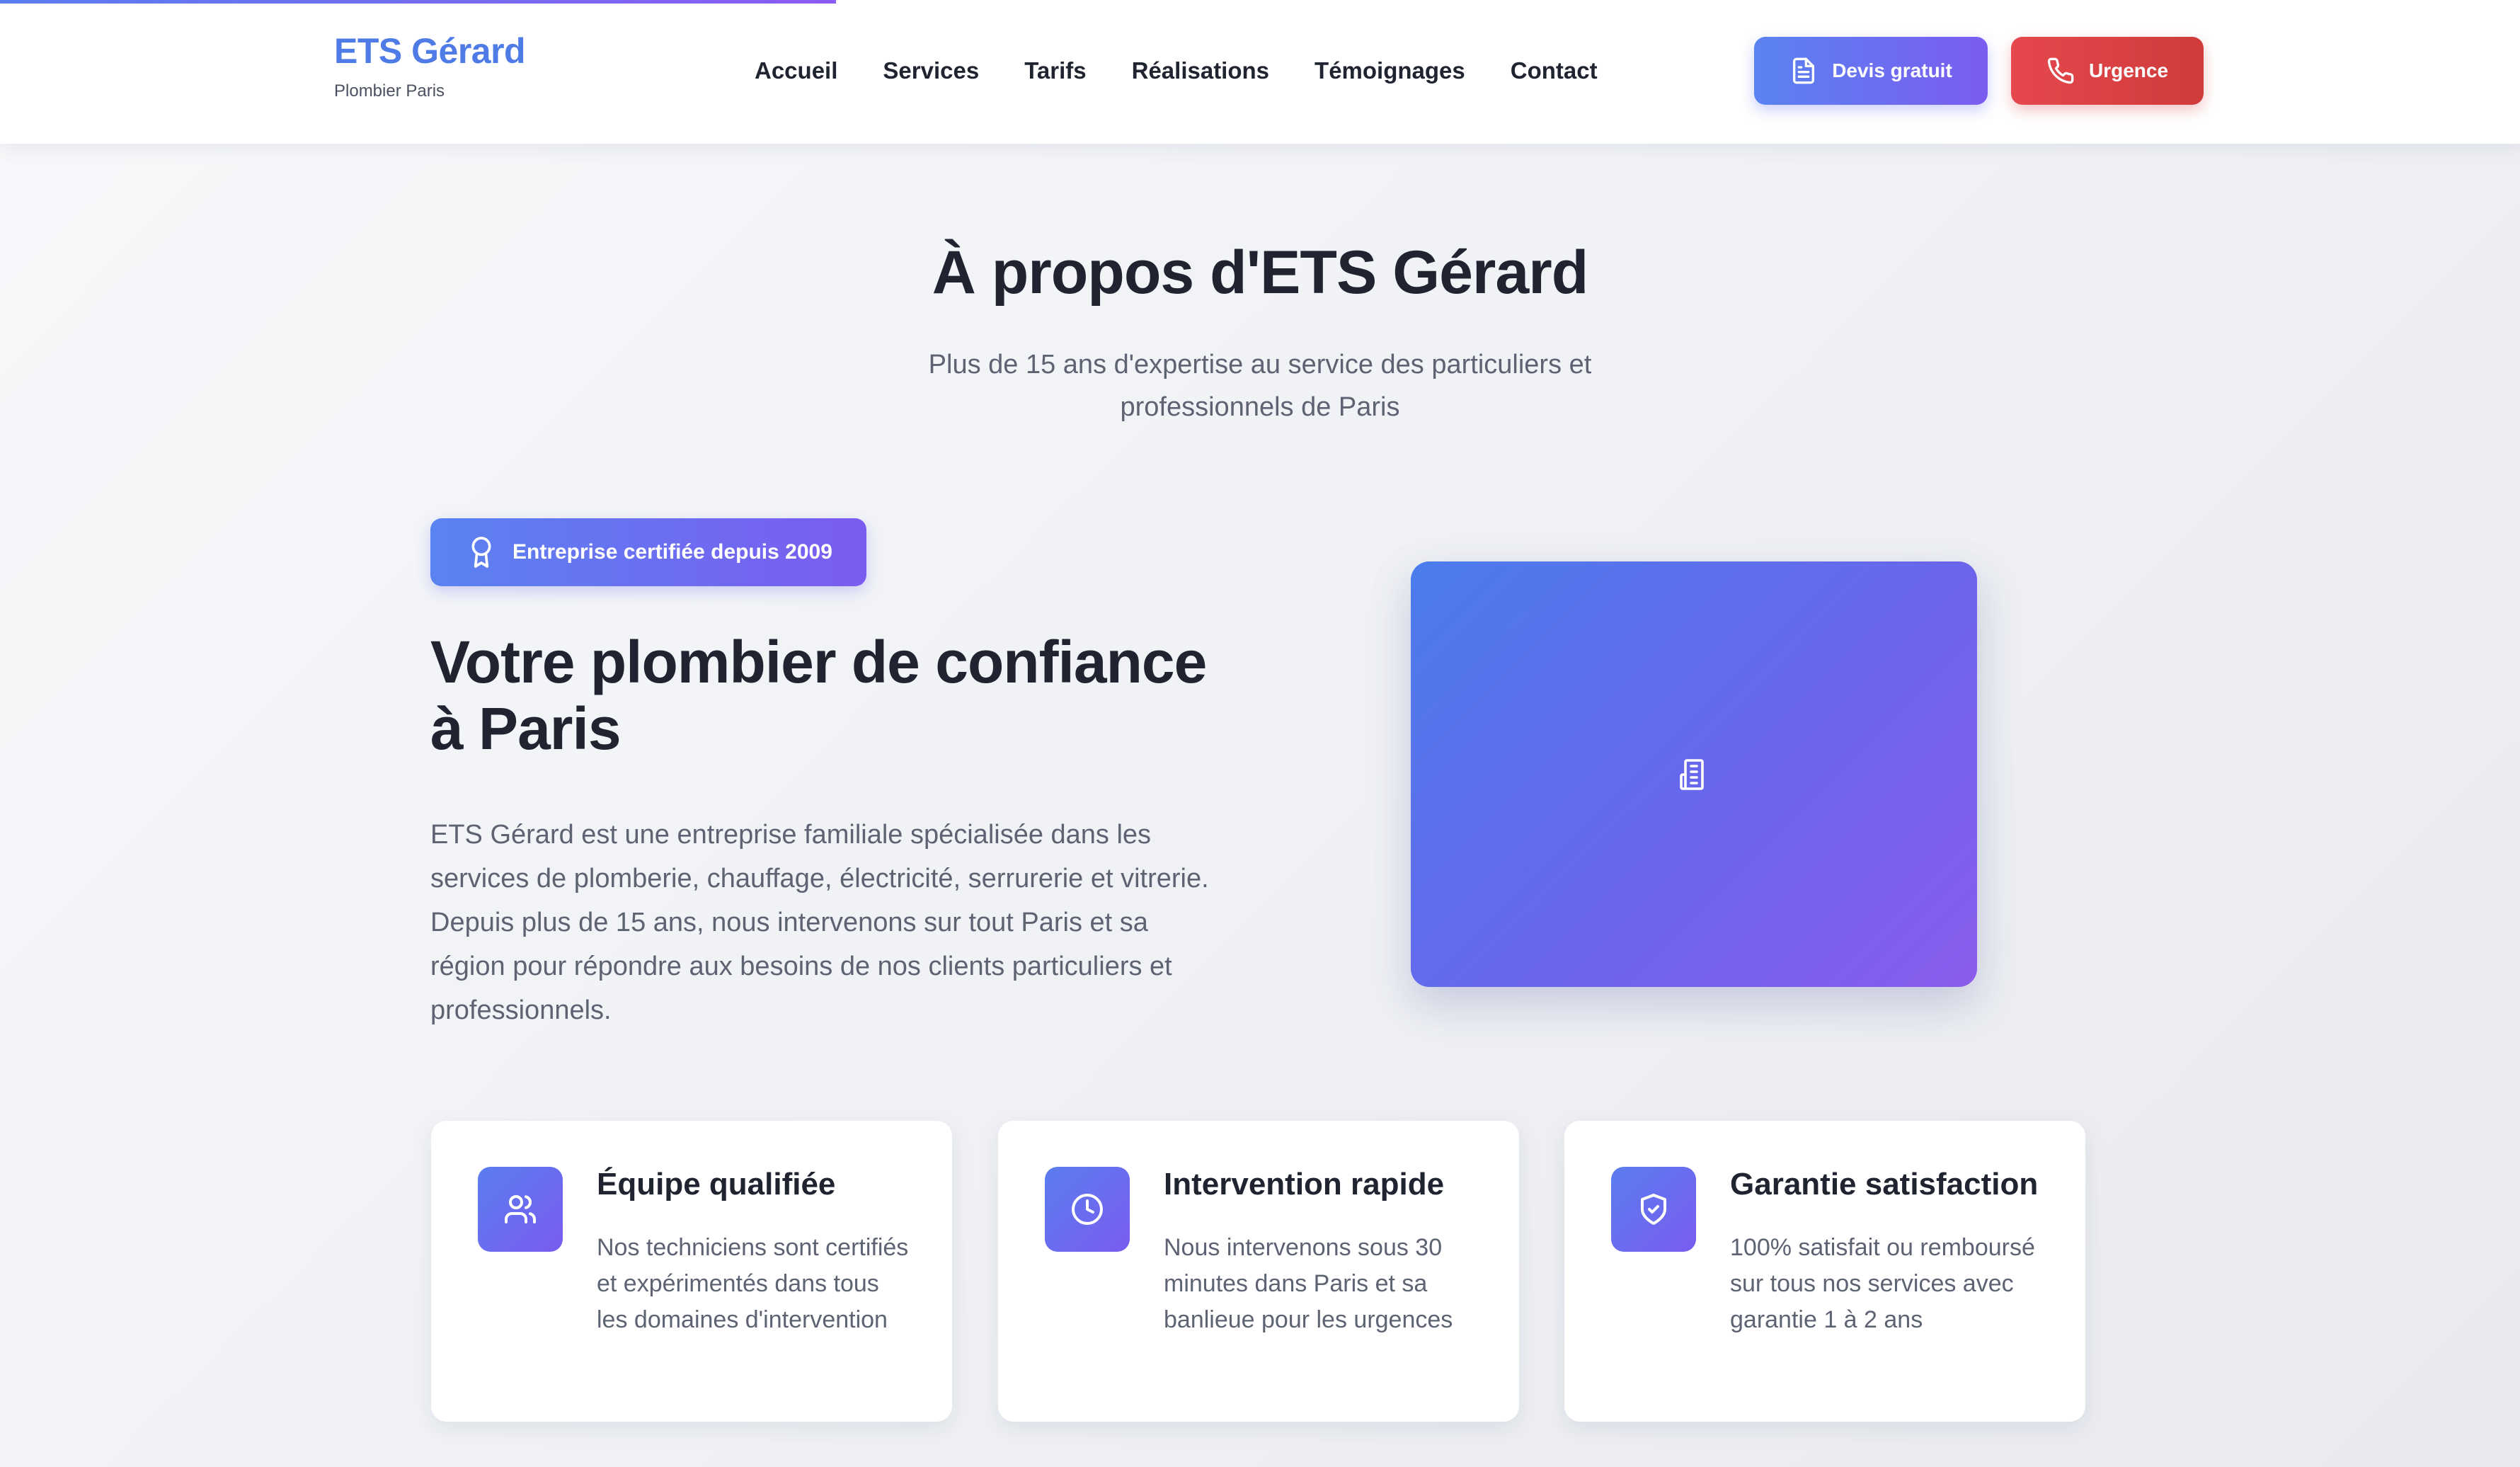 This screenshot has width=2520, height=1467. I want to click on award-icon, so click(481, 552).